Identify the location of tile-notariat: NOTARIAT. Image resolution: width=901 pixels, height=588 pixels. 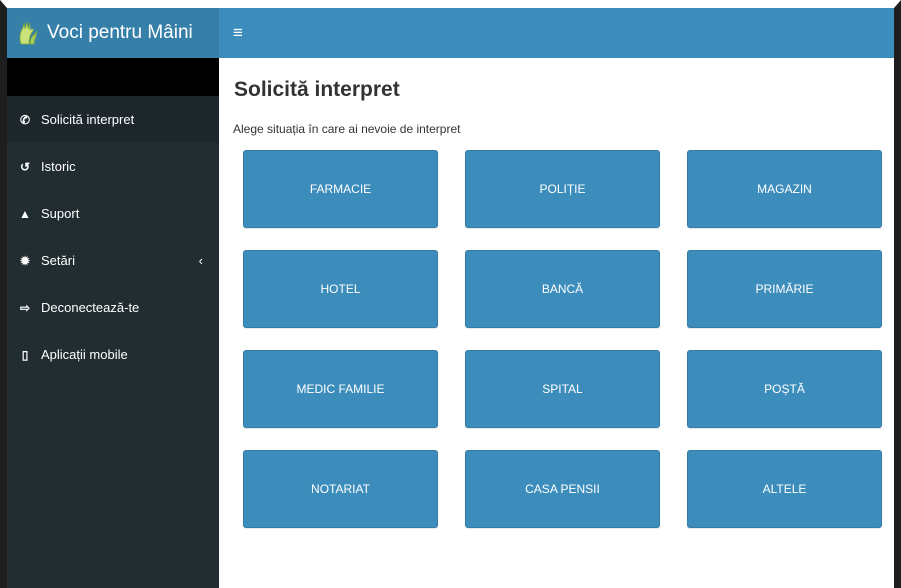
(340, 489).